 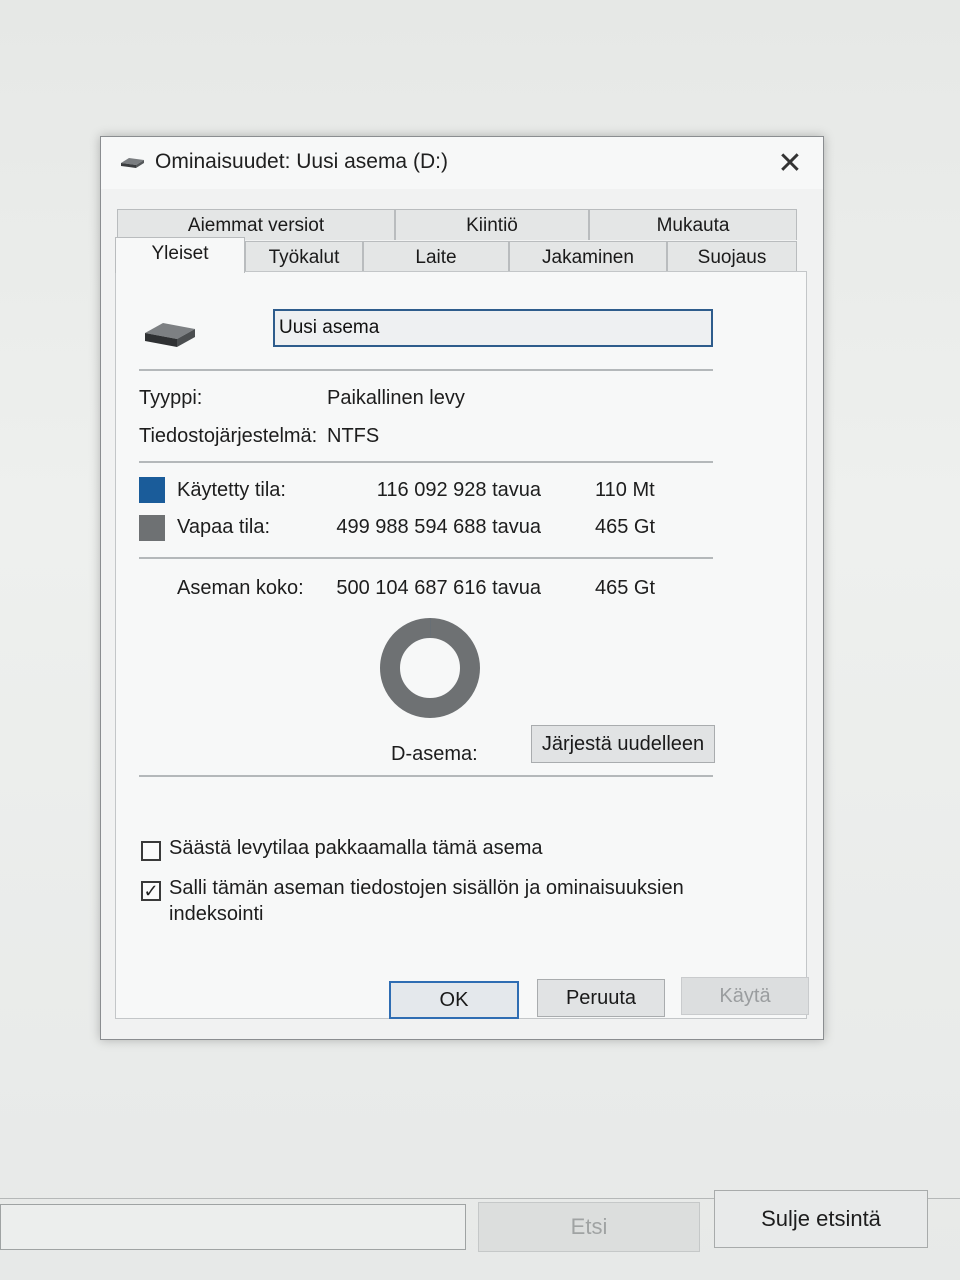 I want to click on type-value: Paikallinen levy, so click(x=396, y=398).